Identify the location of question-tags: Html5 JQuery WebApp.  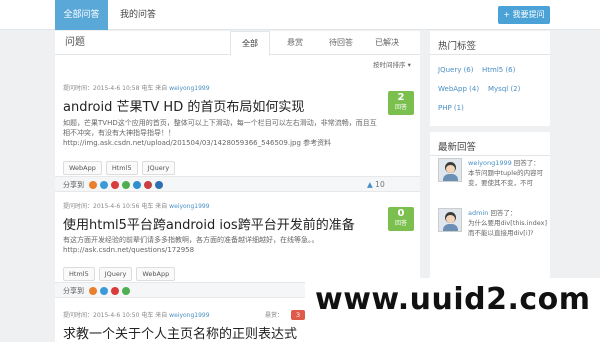
(121, 271).